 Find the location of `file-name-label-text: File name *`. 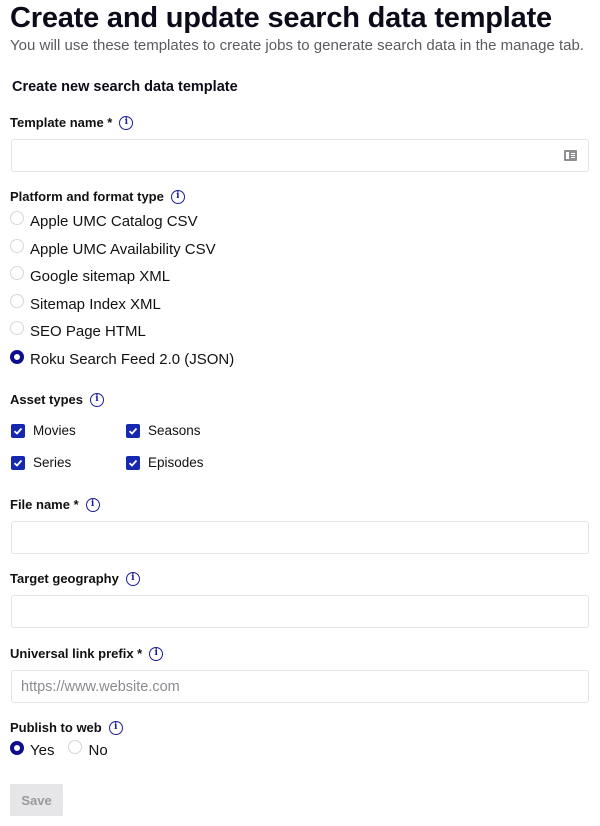

file-name-label-text: File name * is located at coordinates (44, 504).